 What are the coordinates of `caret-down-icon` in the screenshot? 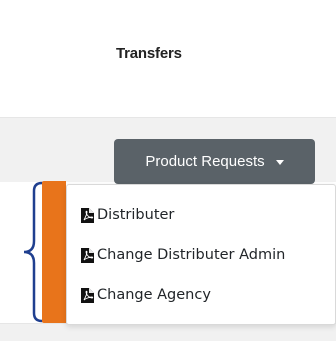 It's located at (279, 162).